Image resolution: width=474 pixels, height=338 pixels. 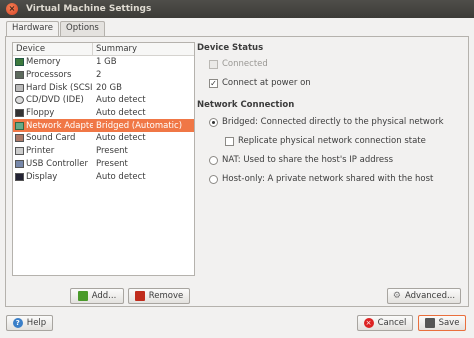 I want to click on cancel-button: × Cancel, so click(x=385, y=323).